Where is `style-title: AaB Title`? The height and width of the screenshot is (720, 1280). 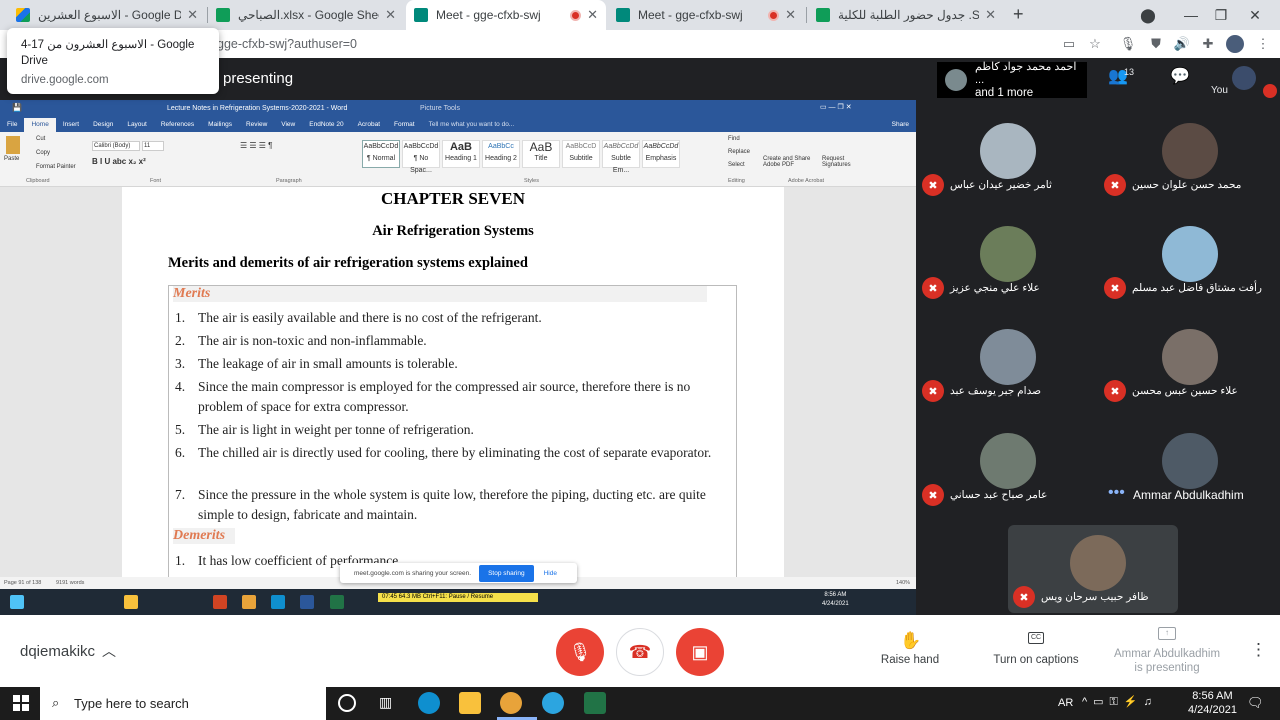 style-title: AaB Title is located at coordinates (541, 154).